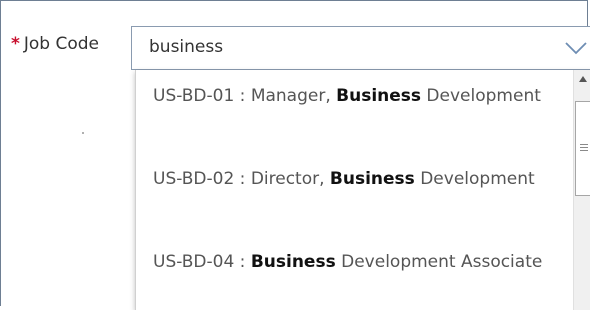  What do you see at coordinates (439, 262) in the screenshot?
I see `option-suffix: Development Associate` at bounding box center [439, 262].